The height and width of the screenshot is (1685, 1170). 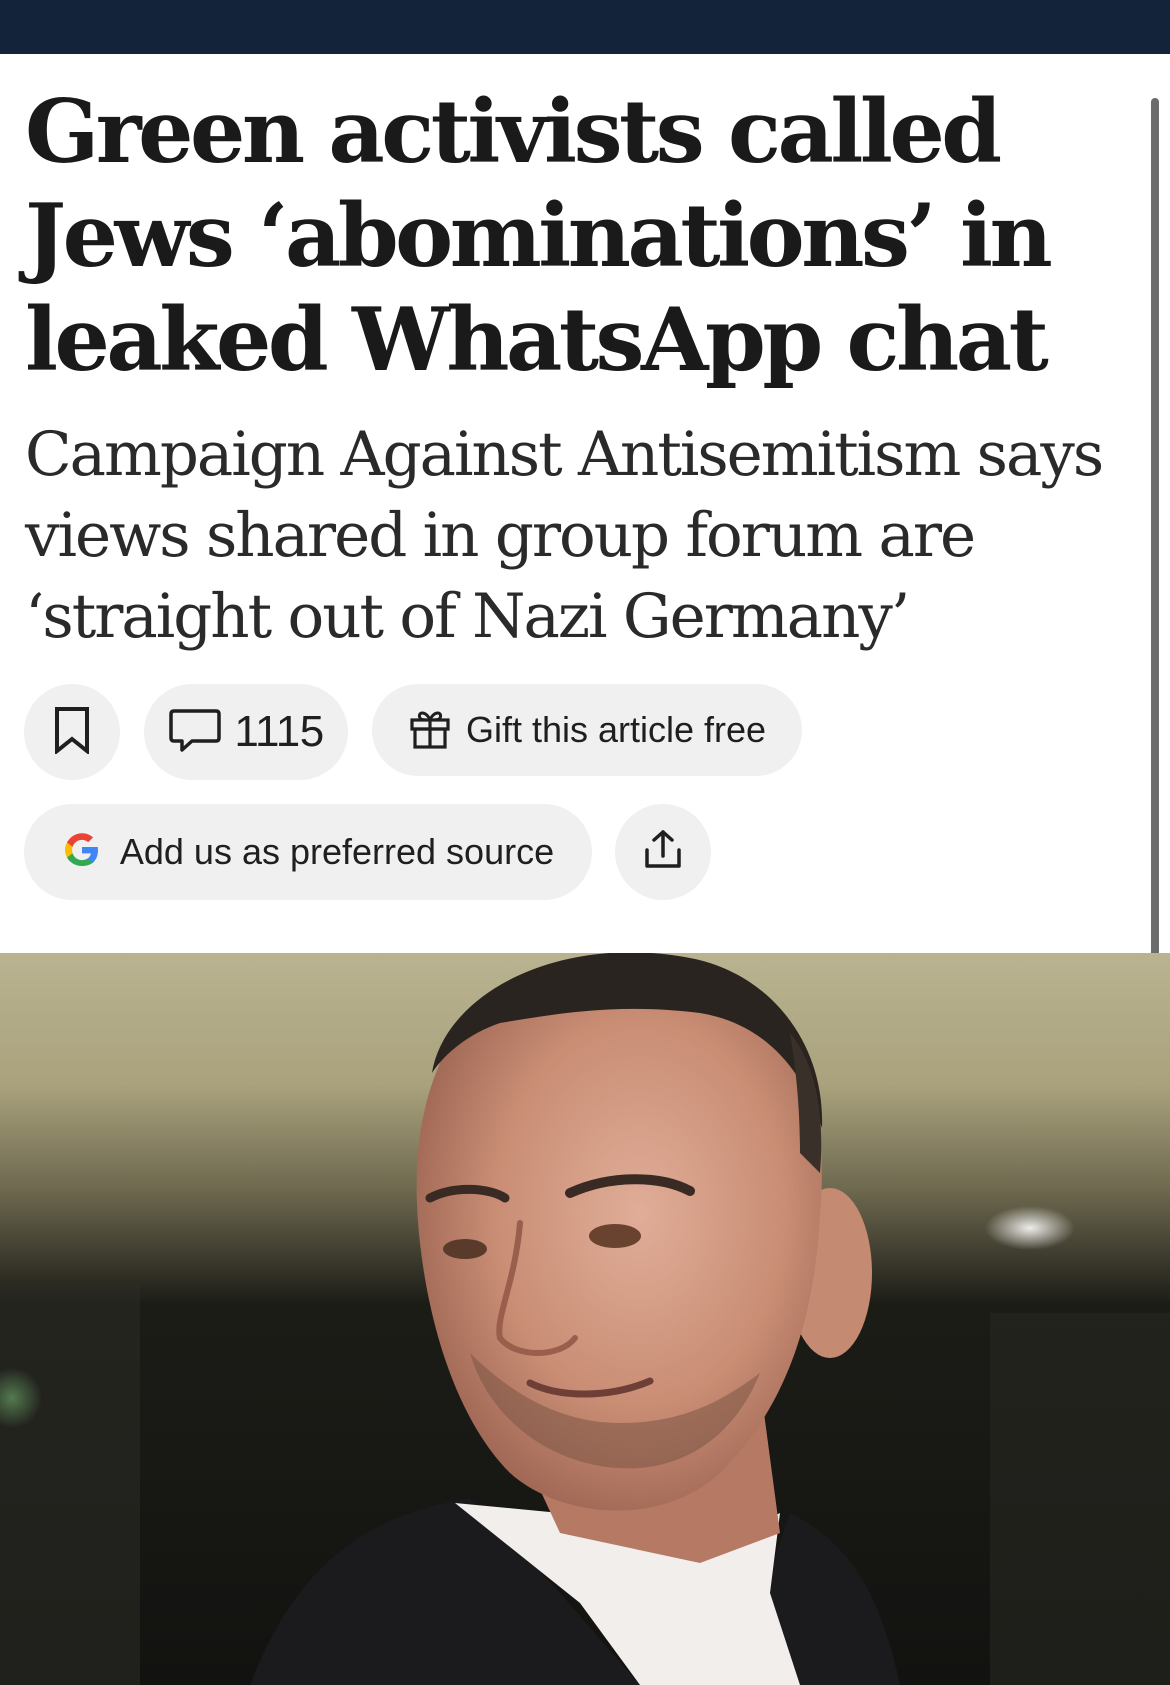 I want to click on bookmark-icon, so click(x=72, y=732).